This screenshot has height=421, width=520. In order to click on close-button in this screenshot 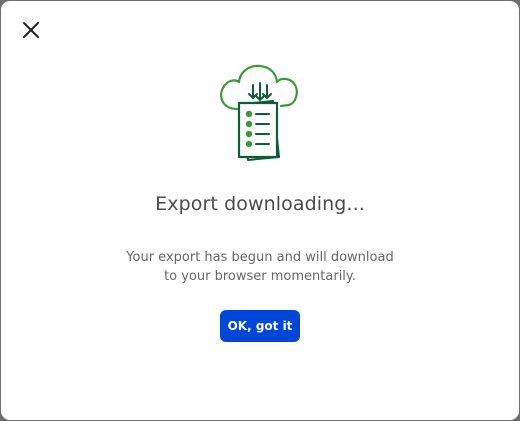, I will do `click(31, 32)`.